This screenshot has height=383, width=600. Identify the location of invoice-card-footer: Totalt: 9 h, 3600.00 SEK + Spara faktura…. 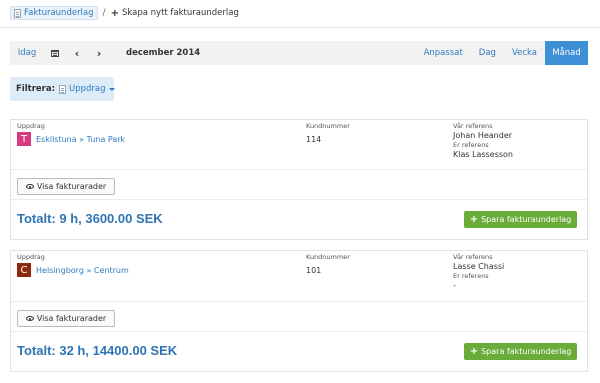
(299, 219).